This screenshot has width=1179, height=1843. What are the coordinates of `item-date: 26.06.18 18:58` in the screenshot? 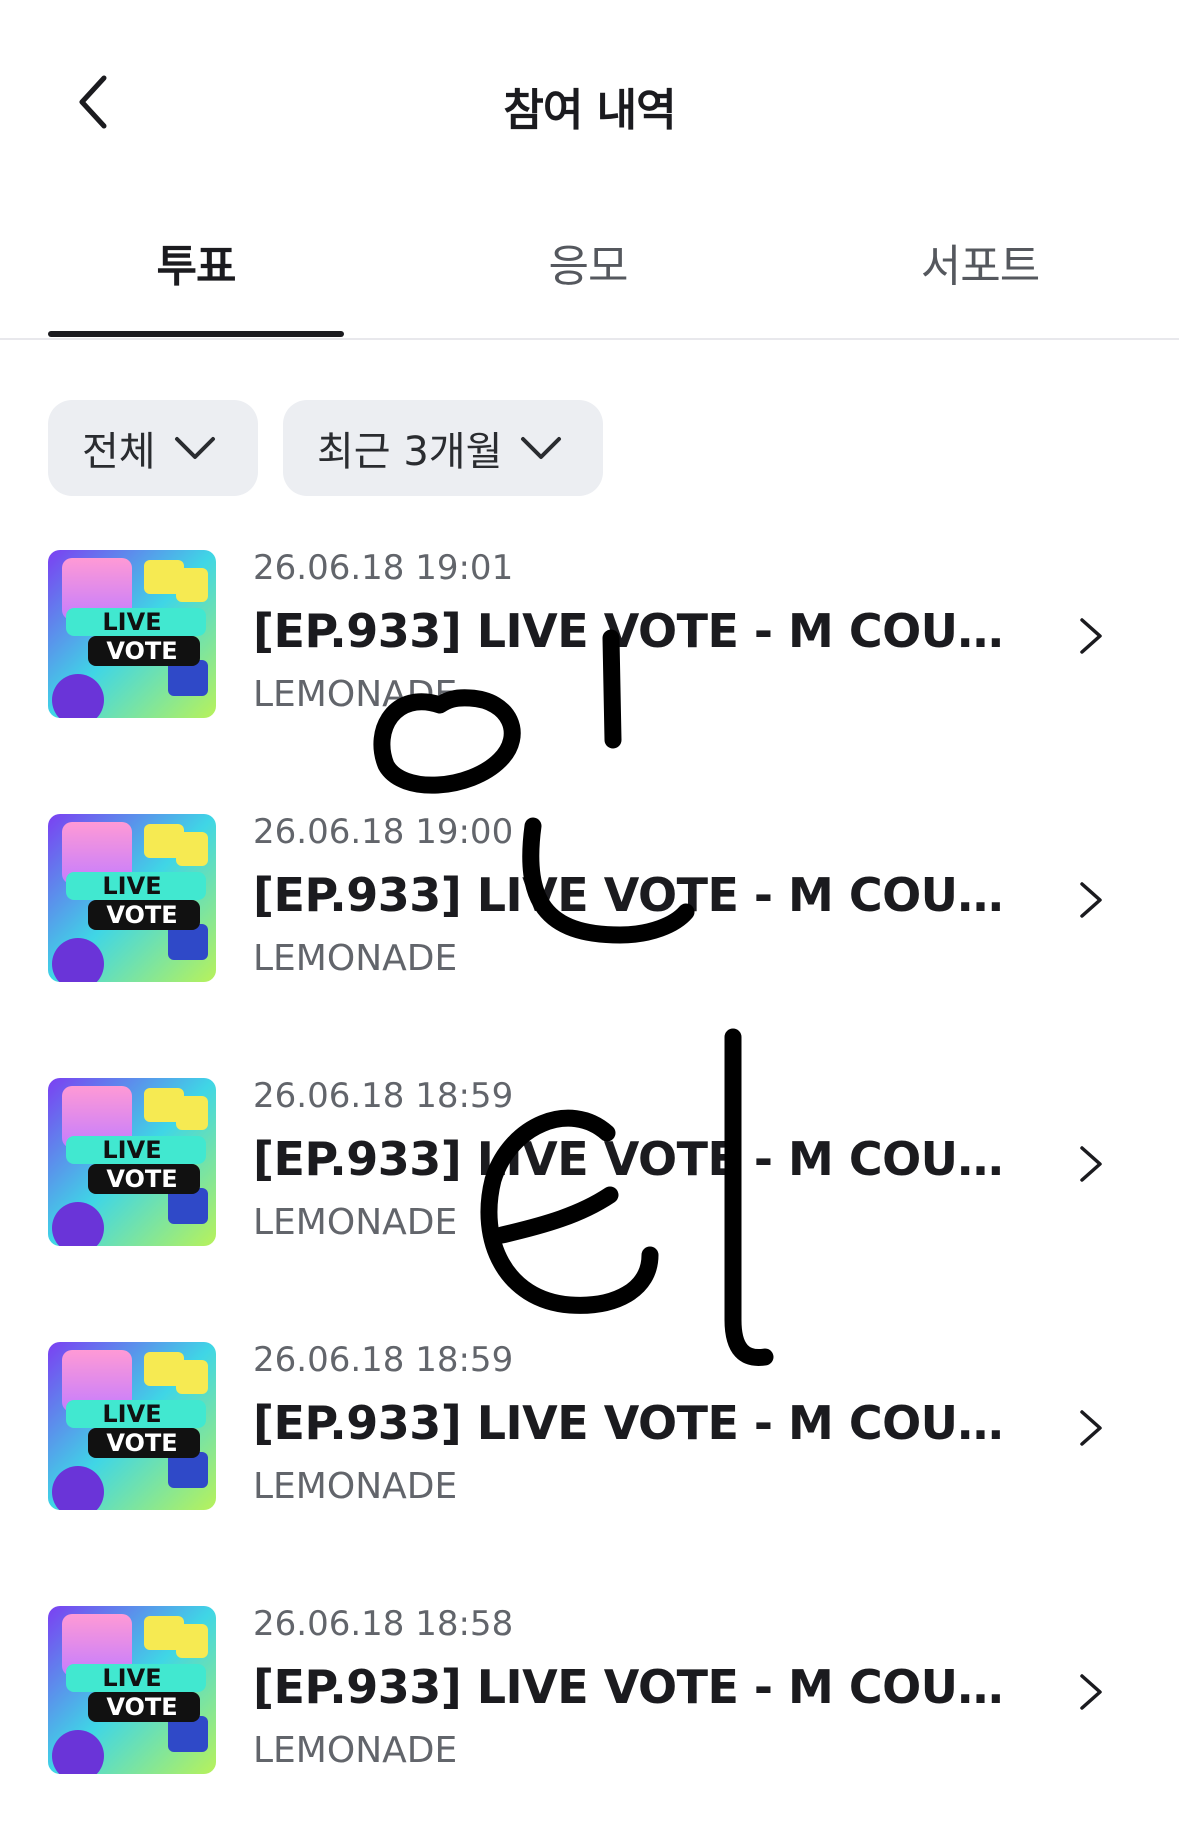 It's located at (383, 1624).